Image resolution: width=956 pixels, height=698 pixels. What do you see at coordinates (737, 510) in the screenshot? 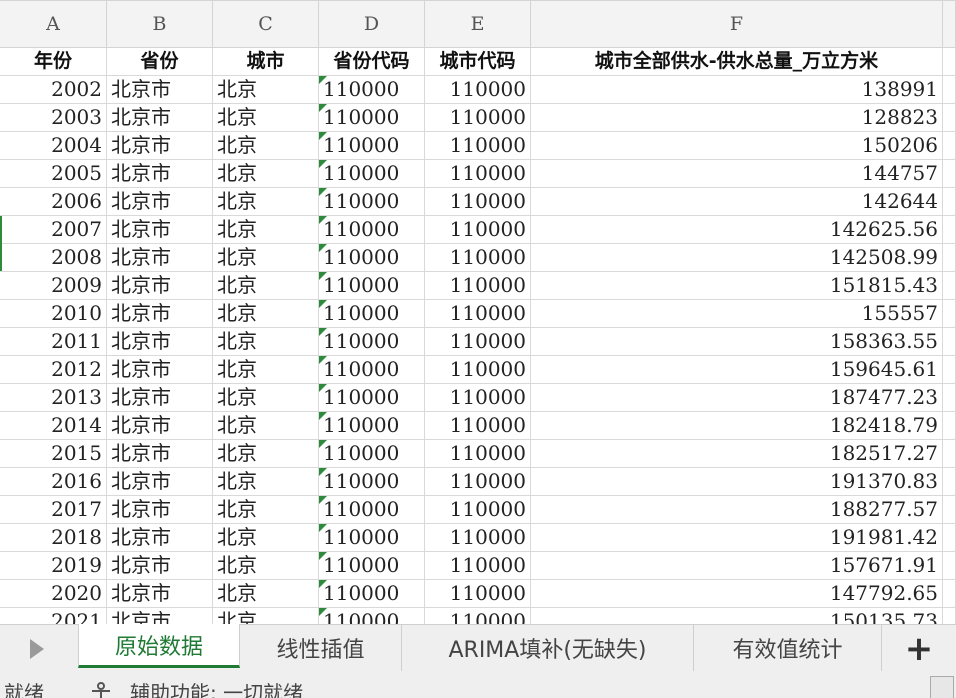
I see `cell-water-supply: 188277.57` at bounding box center [737, 510].